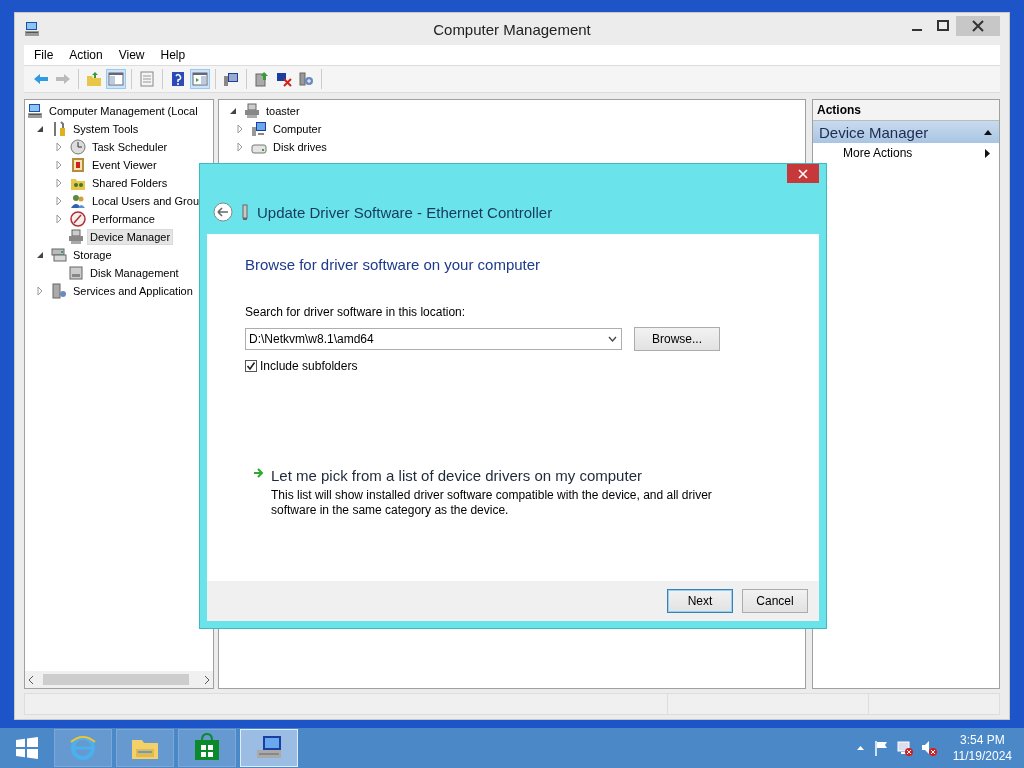 This screenshot has height=768, width=1024. What do you see at coordinates (300, 147) in the screenshot?
I see `tree-item: Disk drives` at bounding box center [300, 147].